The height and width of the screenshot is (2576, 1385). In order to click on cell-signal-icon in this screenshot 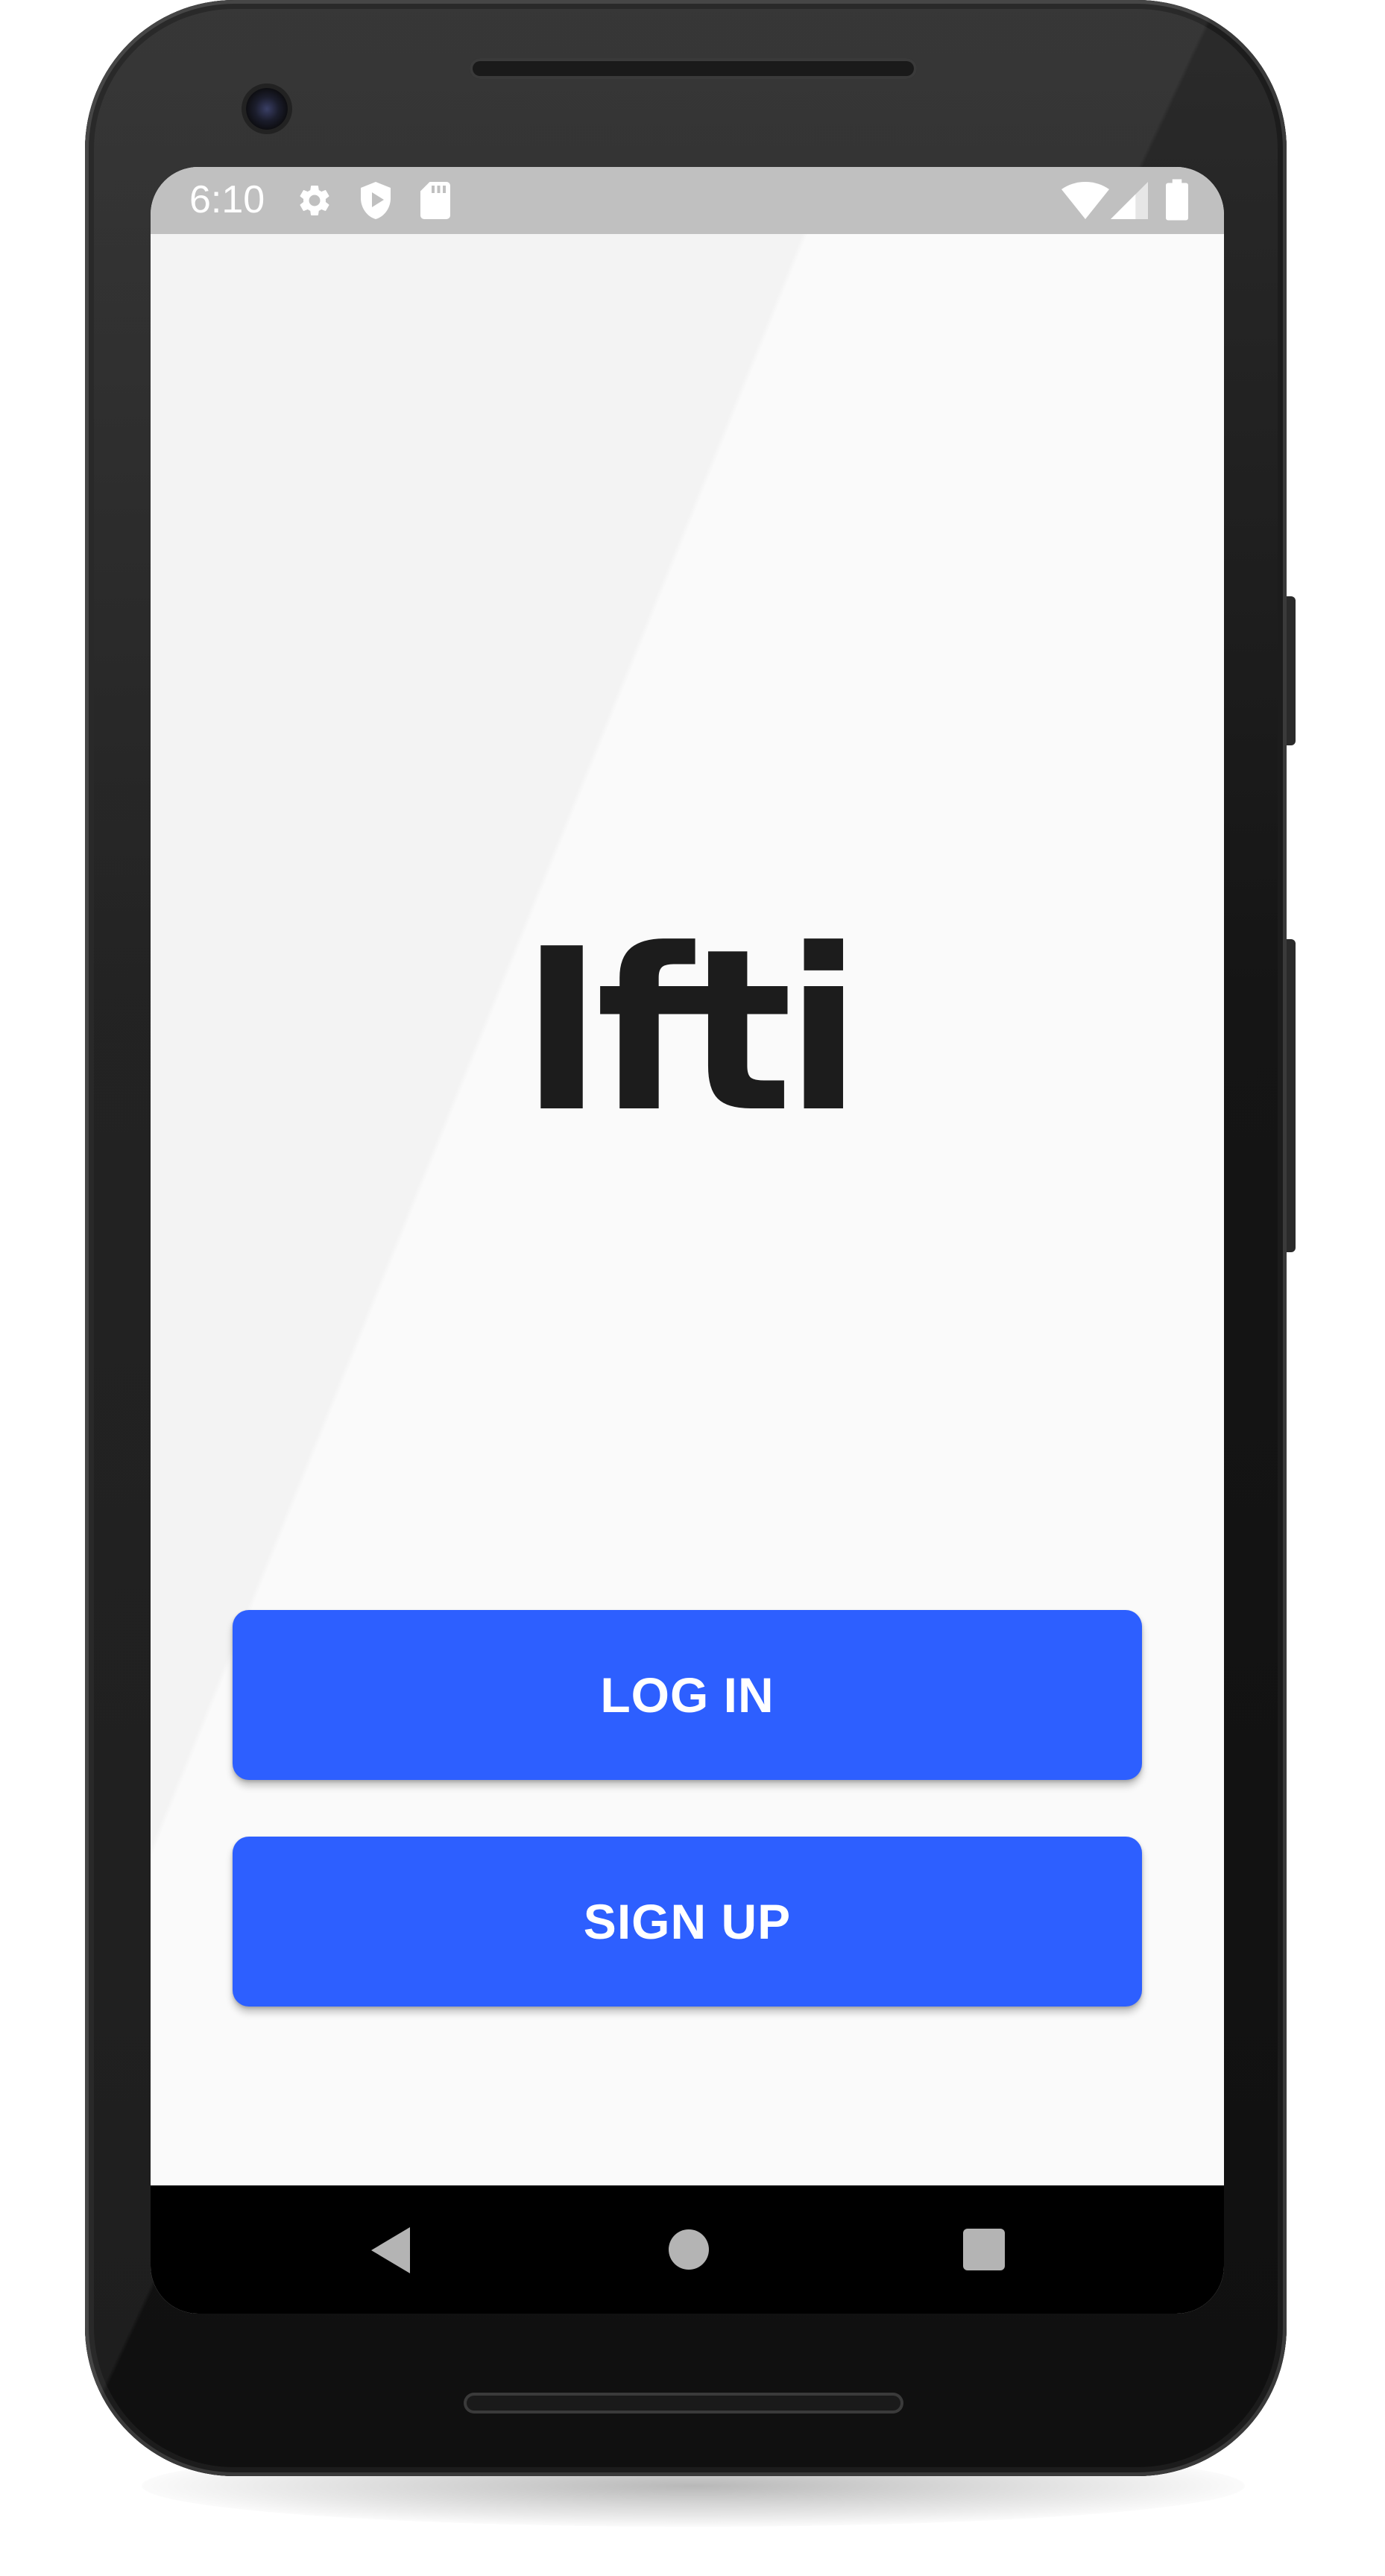, I will do `click(1129, 201)`.